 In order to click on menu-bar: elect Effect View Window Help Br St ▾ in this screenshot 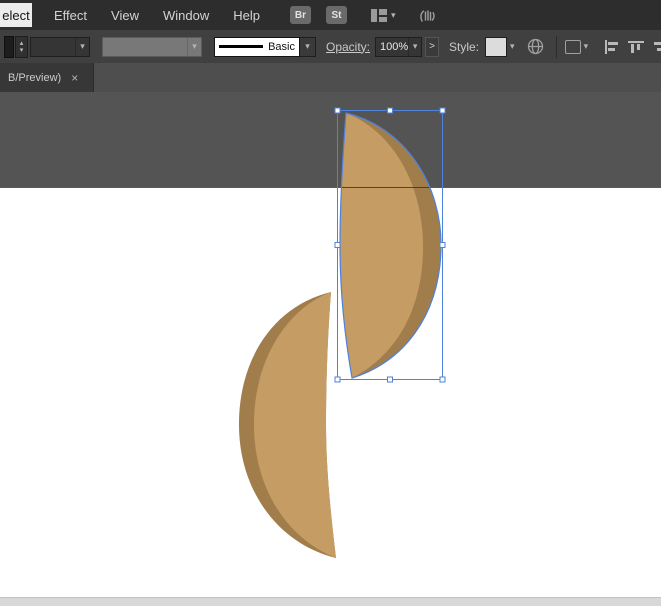, I will do `click(330, 15)`.